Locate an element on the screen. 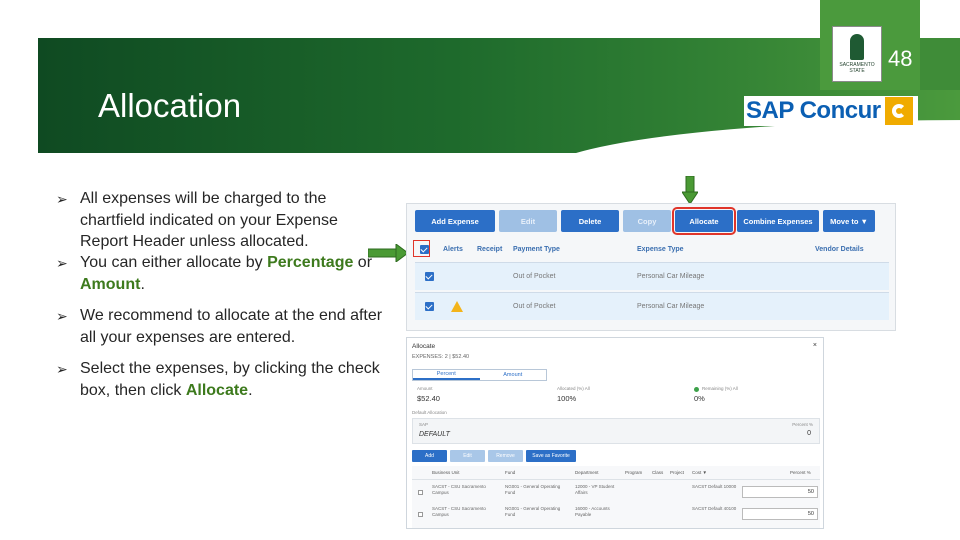  dialog-title: Allocate is located at coordinates (424, 346).